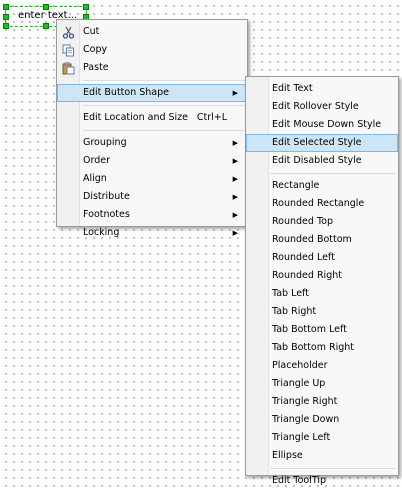 This screenshot has width=402, height=490. Describe the element at coordinates (296, 185) in the screenshot. I see `menu-item-label: Rectangle` at that location.